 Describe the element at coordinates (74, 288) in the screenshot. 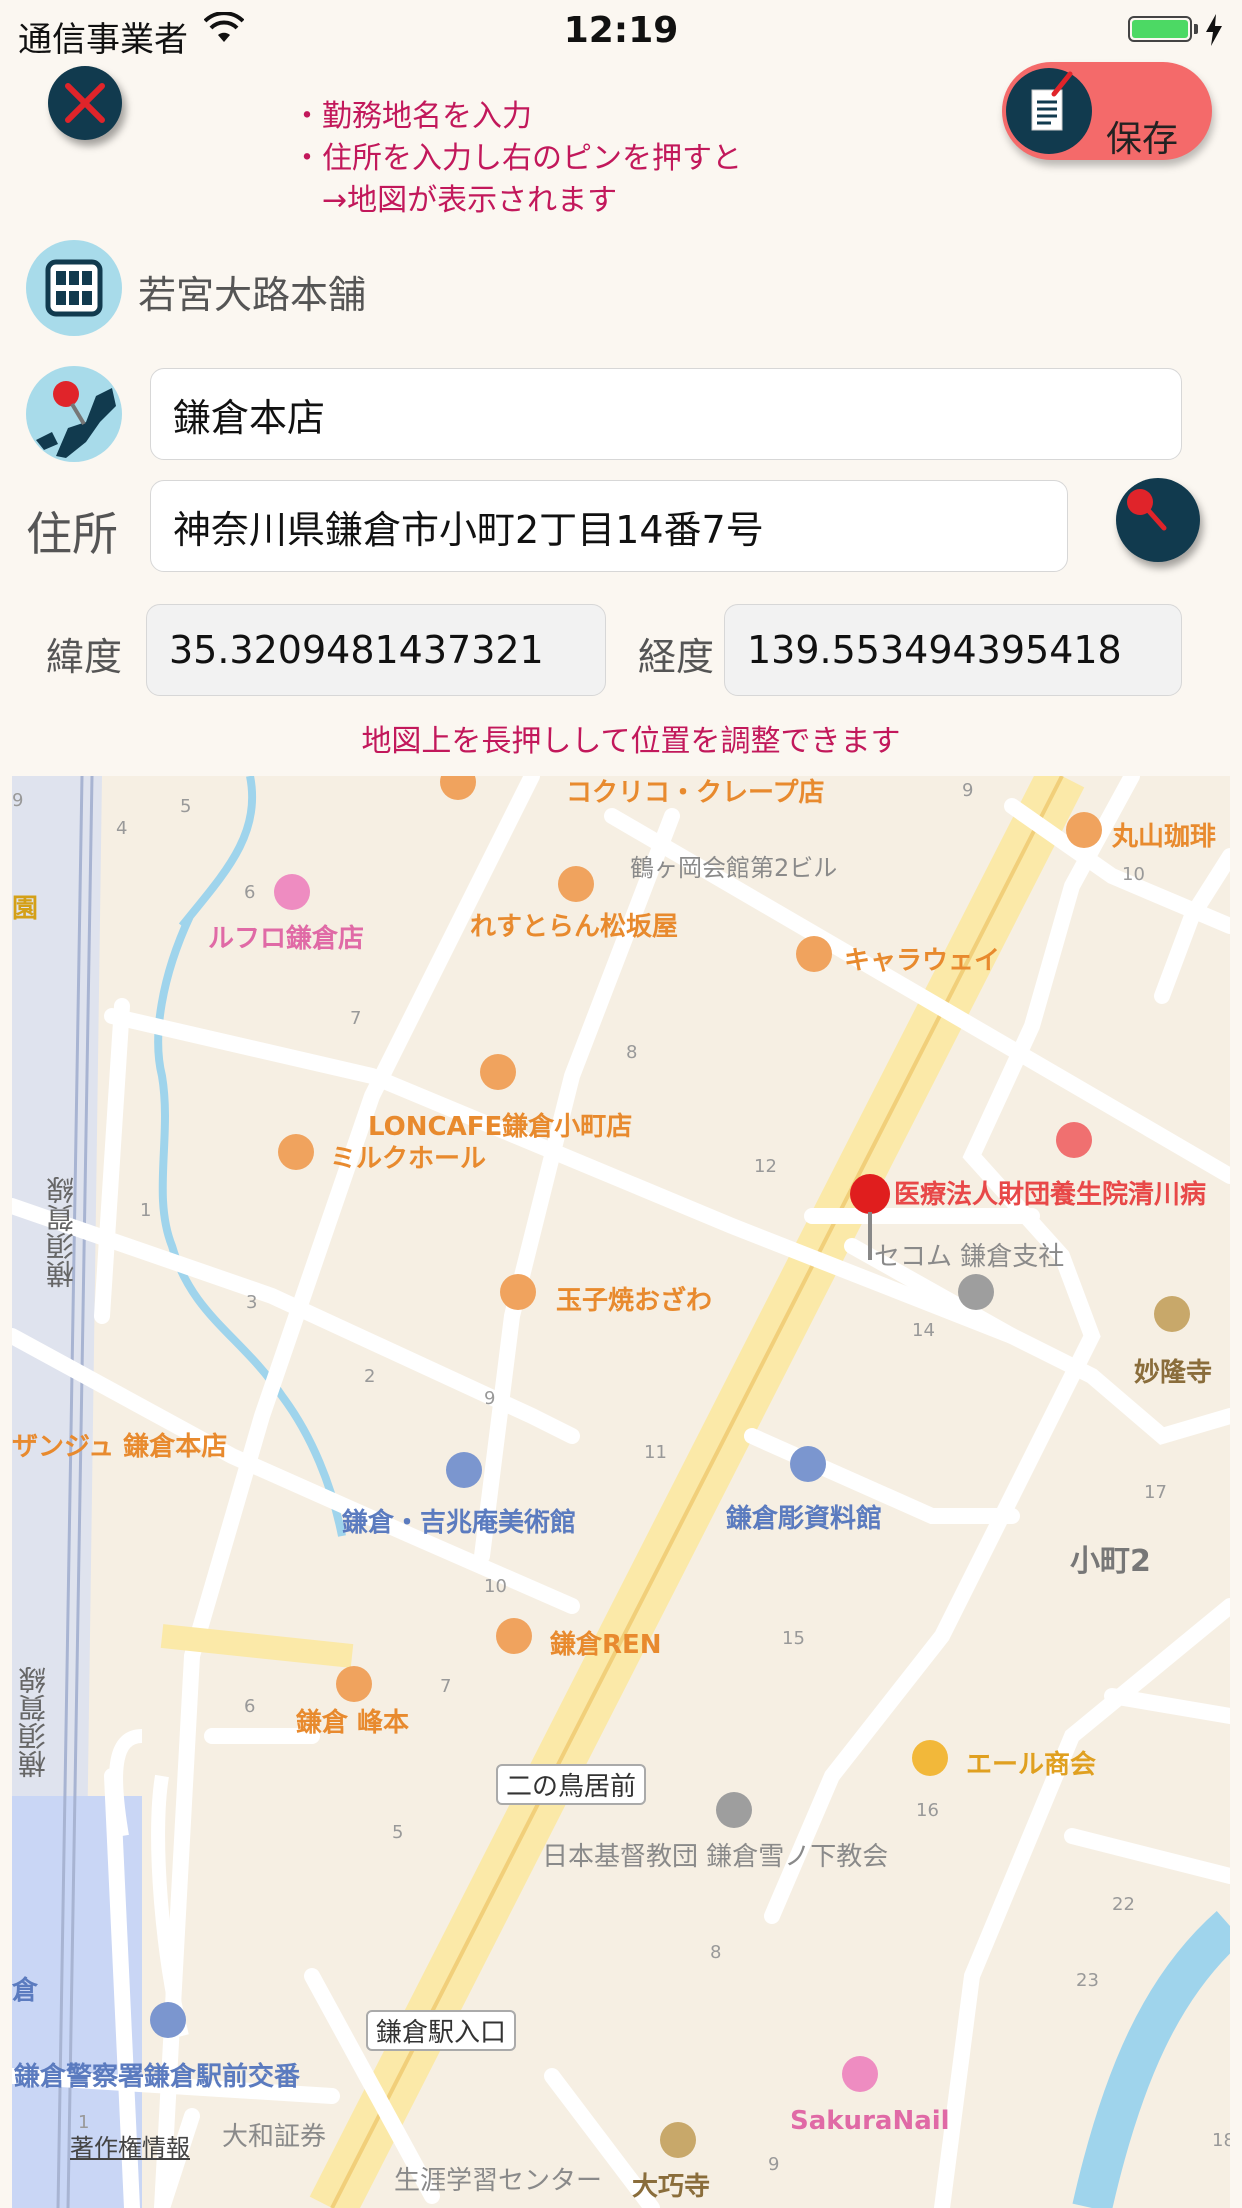

I see `store-grid-icon` at that location.